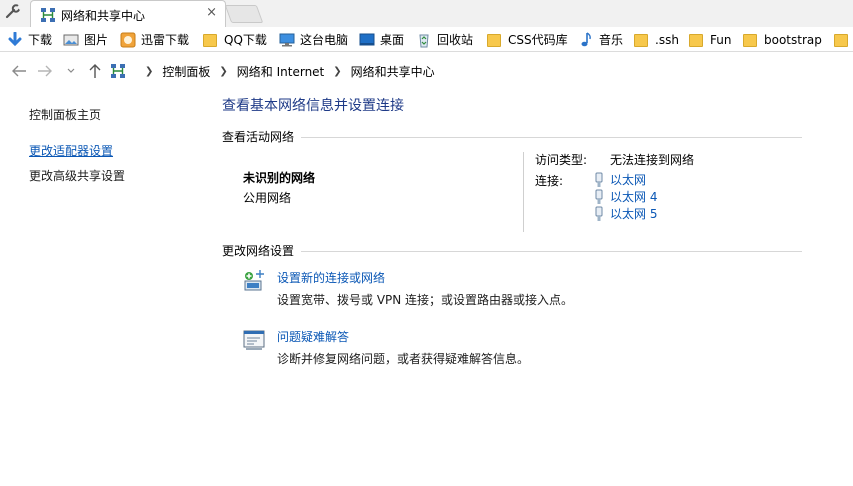 This screenshot has height=486, width=853. What do you see at coordinates (667, 39) in the screenshot?
I see `bookmark-label: .ssh` at bounding box center [667, 39].